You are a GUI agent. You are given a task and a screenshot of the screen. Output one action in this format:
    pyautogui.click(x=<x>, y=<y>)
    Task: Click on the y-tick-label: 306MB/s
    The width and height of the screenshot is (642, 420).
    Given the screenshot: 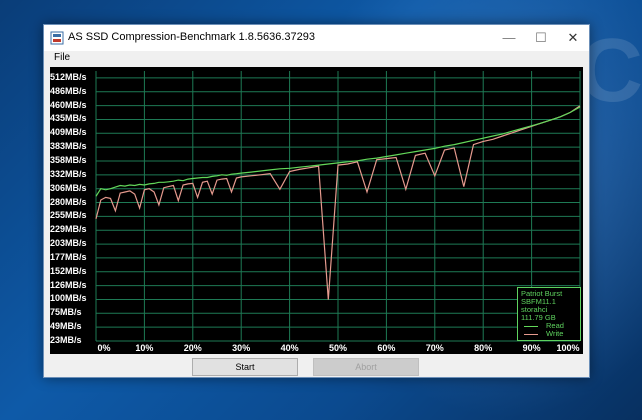 What is the action you would take?
    pyautogui.click(x=68, y=187)
    